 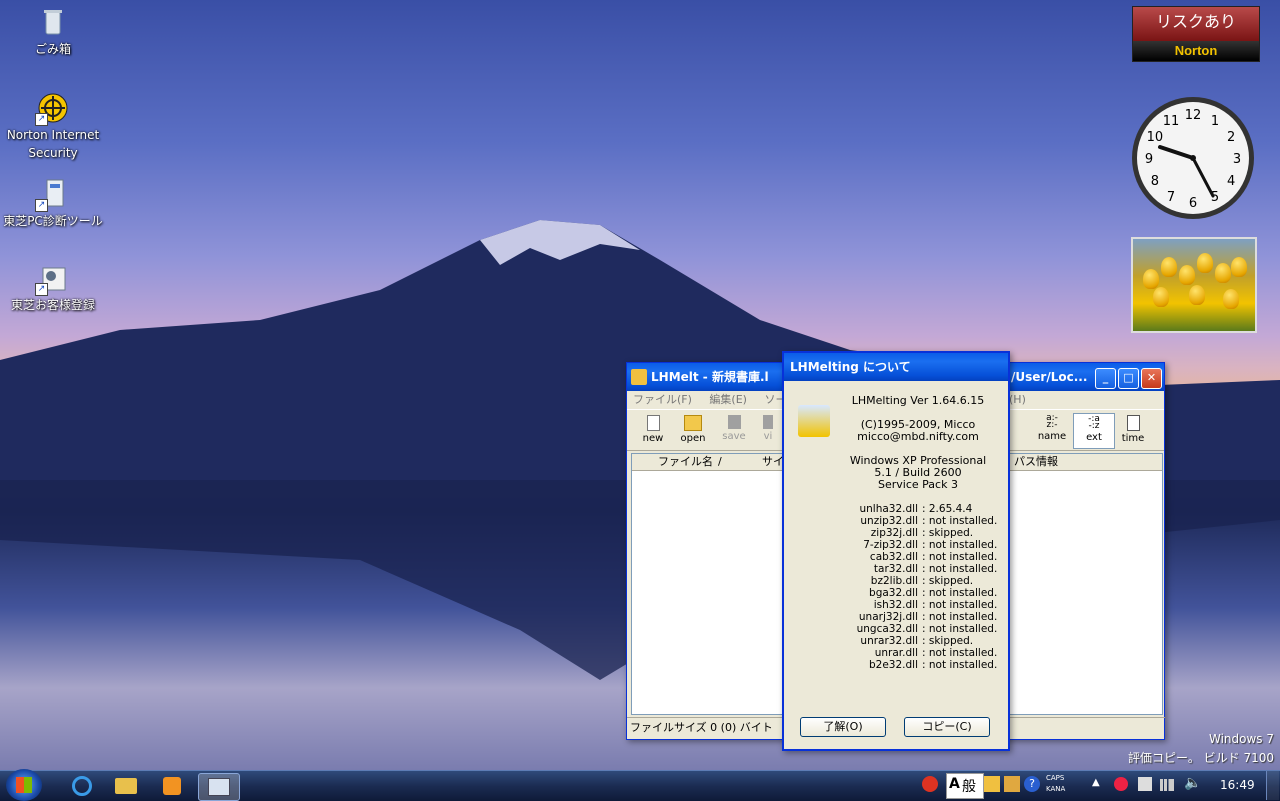 What do you see at coordinates (1196, 51) in the screenshot?
I see `norton-logo: Norton` at bounding box center [1196, 51].